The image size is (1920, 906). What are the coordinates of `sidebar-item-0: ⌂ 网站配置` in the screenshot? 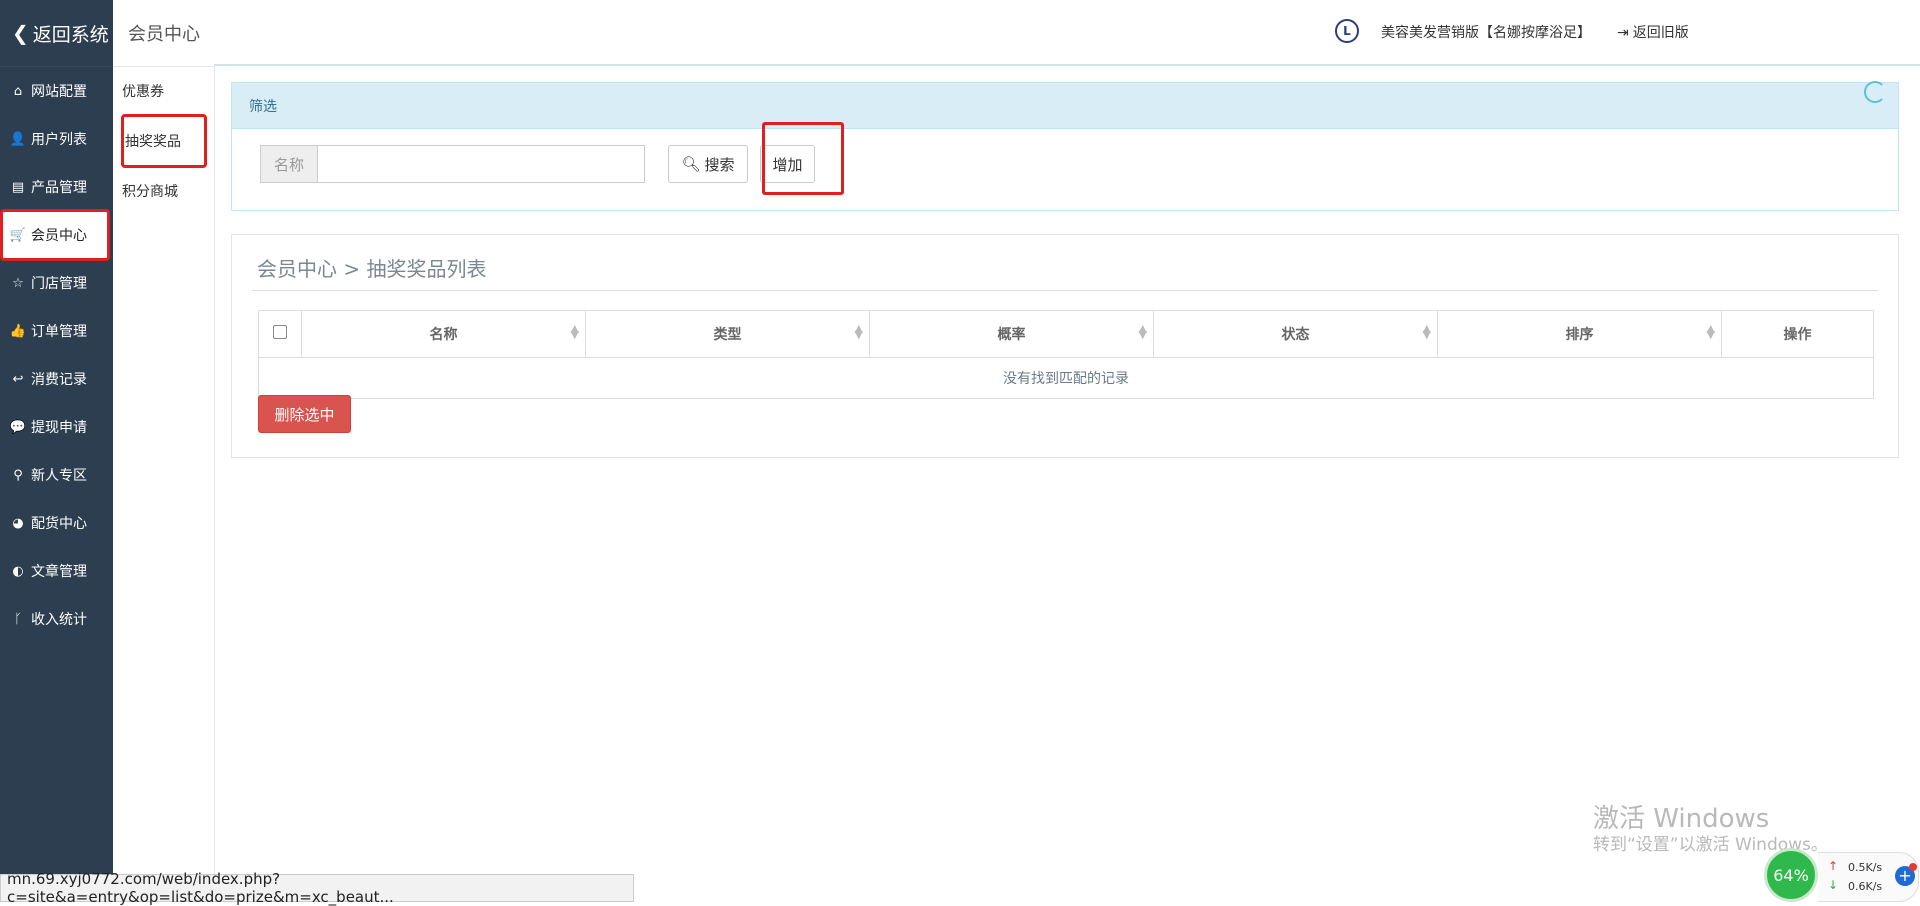 It's located at (56, 91).